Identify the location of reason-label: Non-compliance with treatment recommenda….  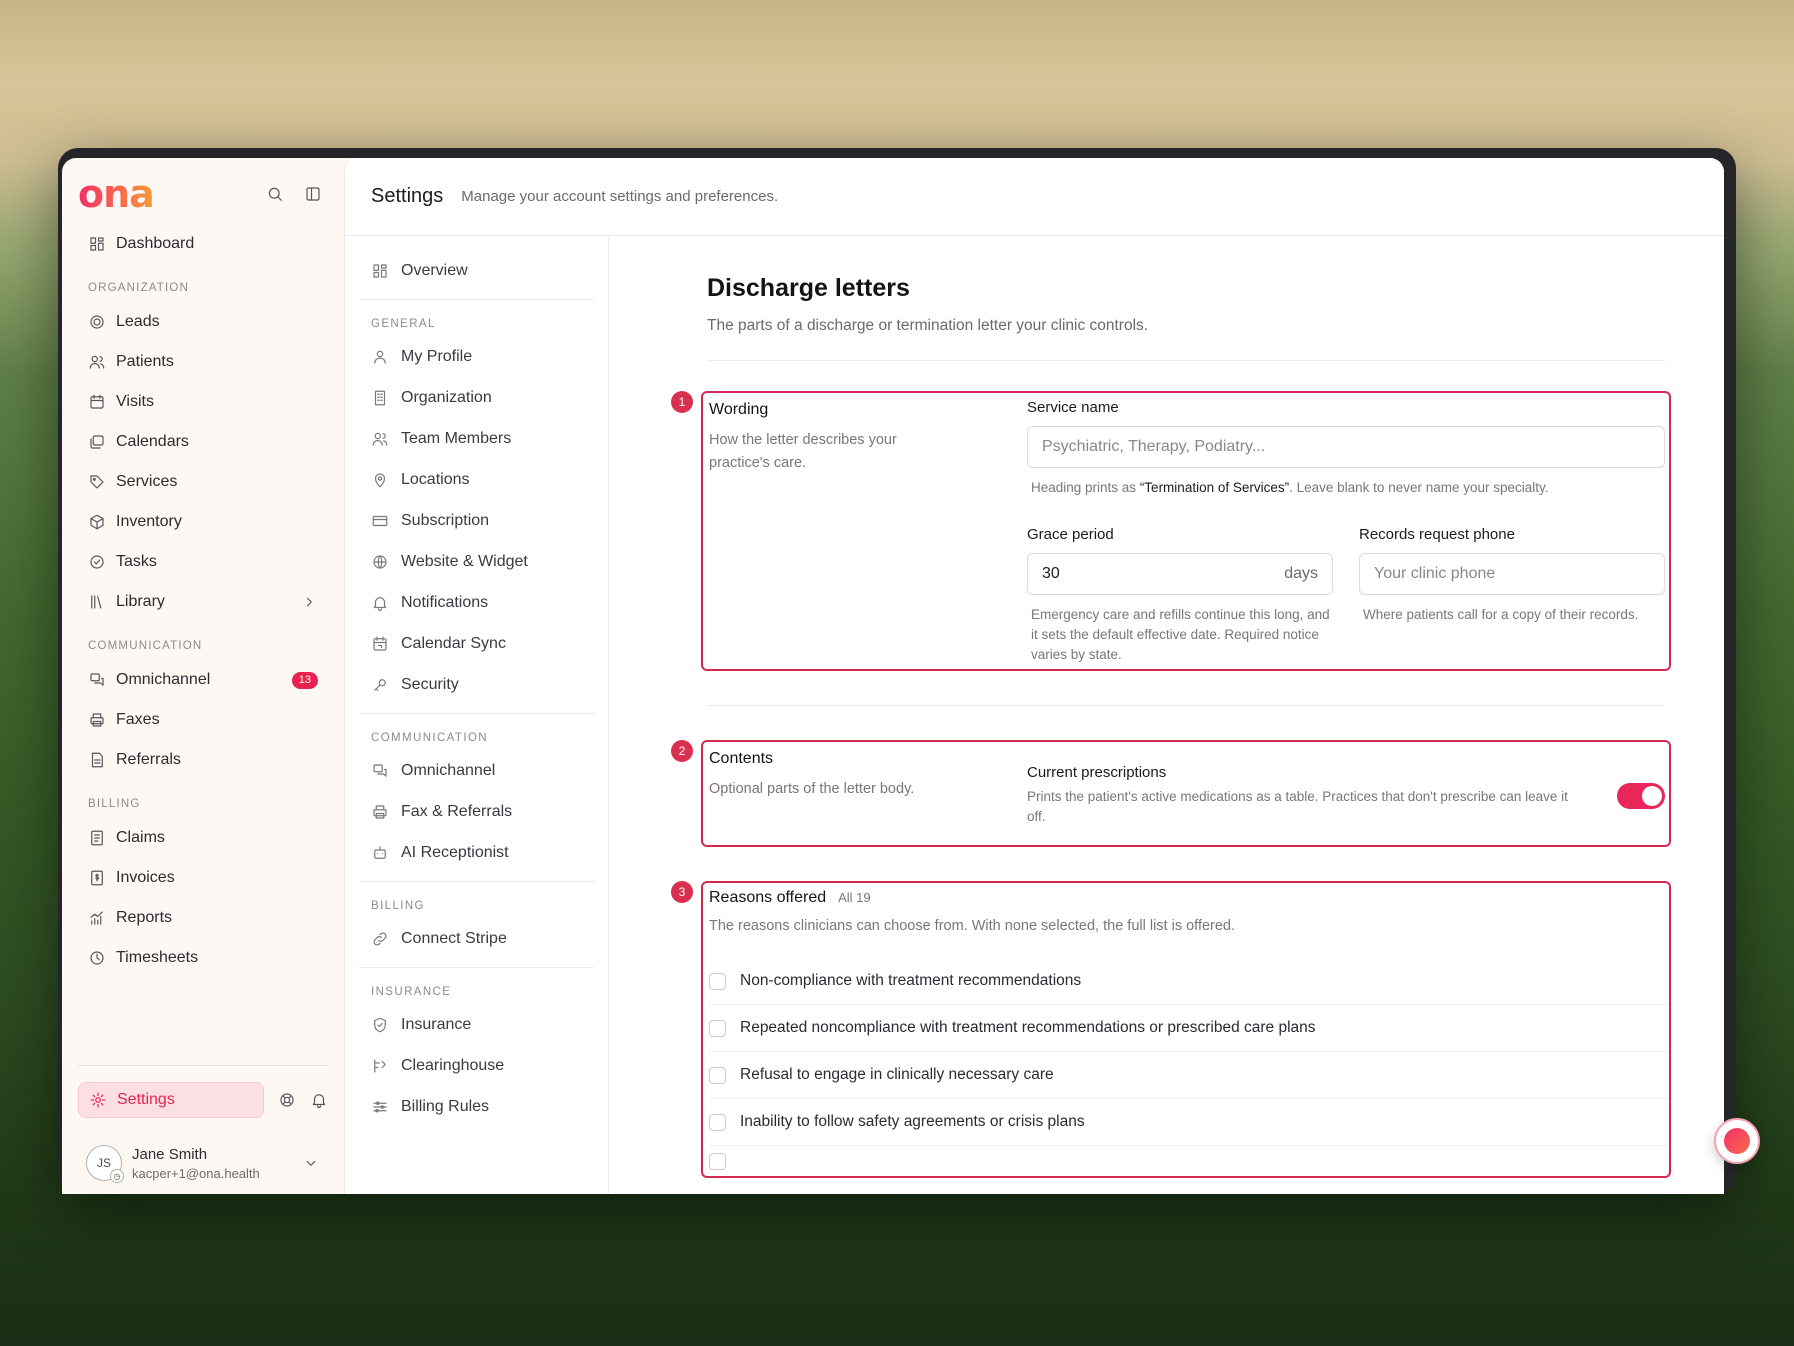
(911, 980).